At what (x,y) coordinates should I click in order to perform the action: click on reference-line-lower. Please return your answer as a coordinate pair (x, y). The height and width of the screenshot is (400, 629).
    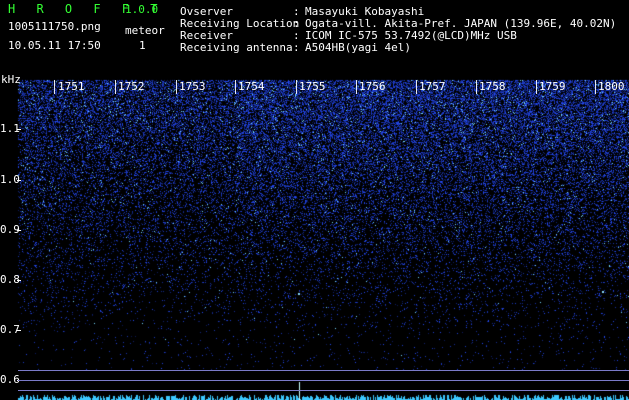
    Looking at the image, I should click on (323, 390).